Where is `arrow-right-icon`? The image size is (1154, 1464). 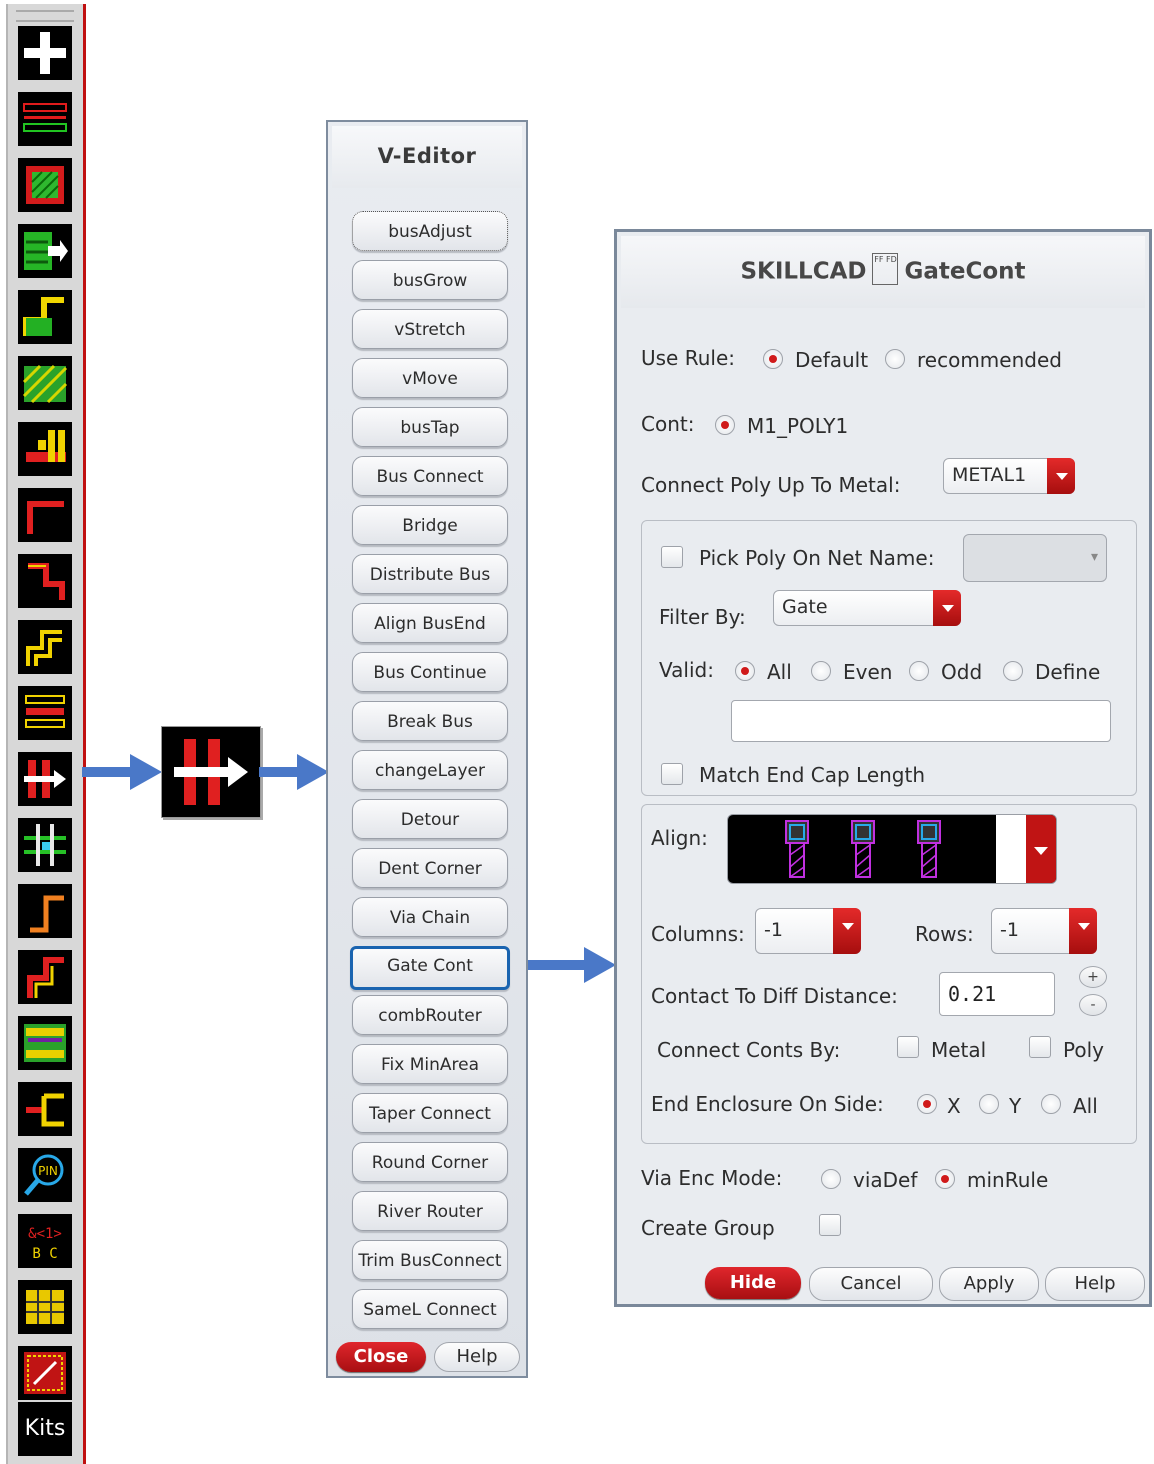
arrow-right-icon is located at coordinates (294, 772).